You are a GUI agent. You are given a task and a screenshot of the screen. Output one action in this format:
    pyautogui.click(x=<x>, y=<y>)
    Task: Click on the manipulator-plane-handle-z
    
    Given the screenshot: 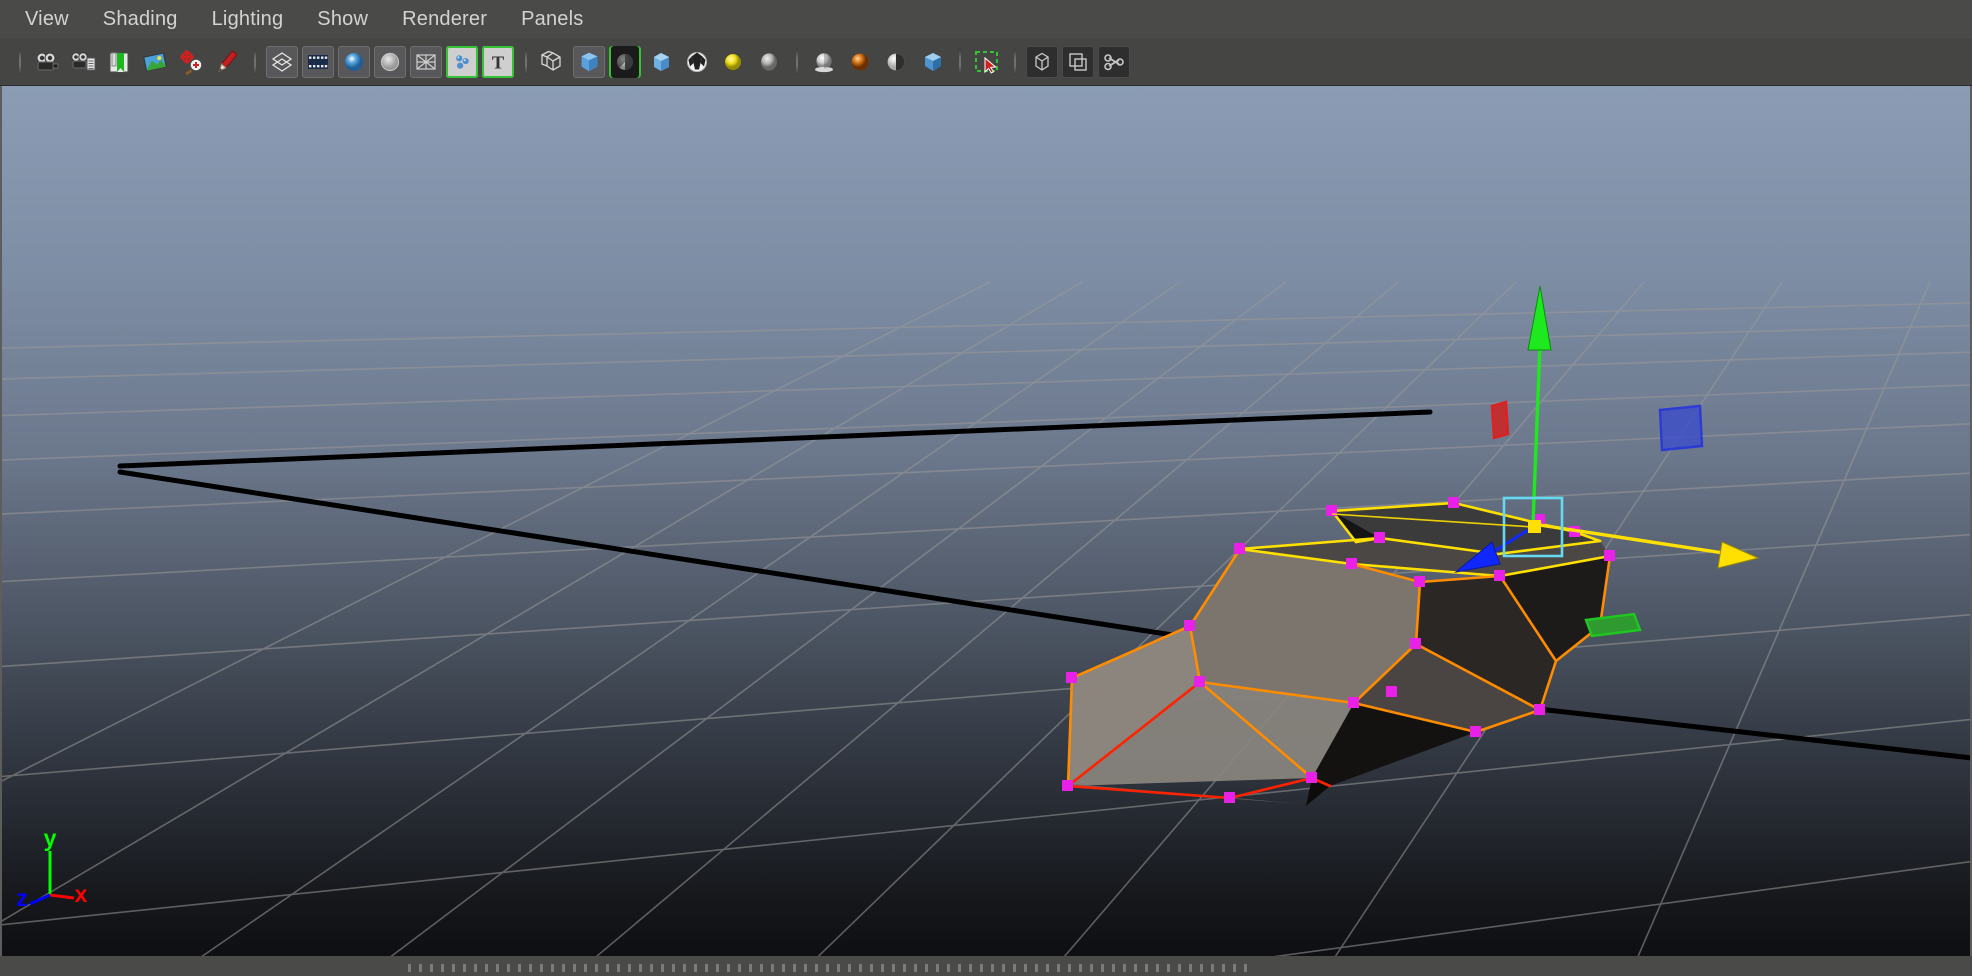 What is the action you would take?
    pyautogui.click(x=1681, y=428)
    